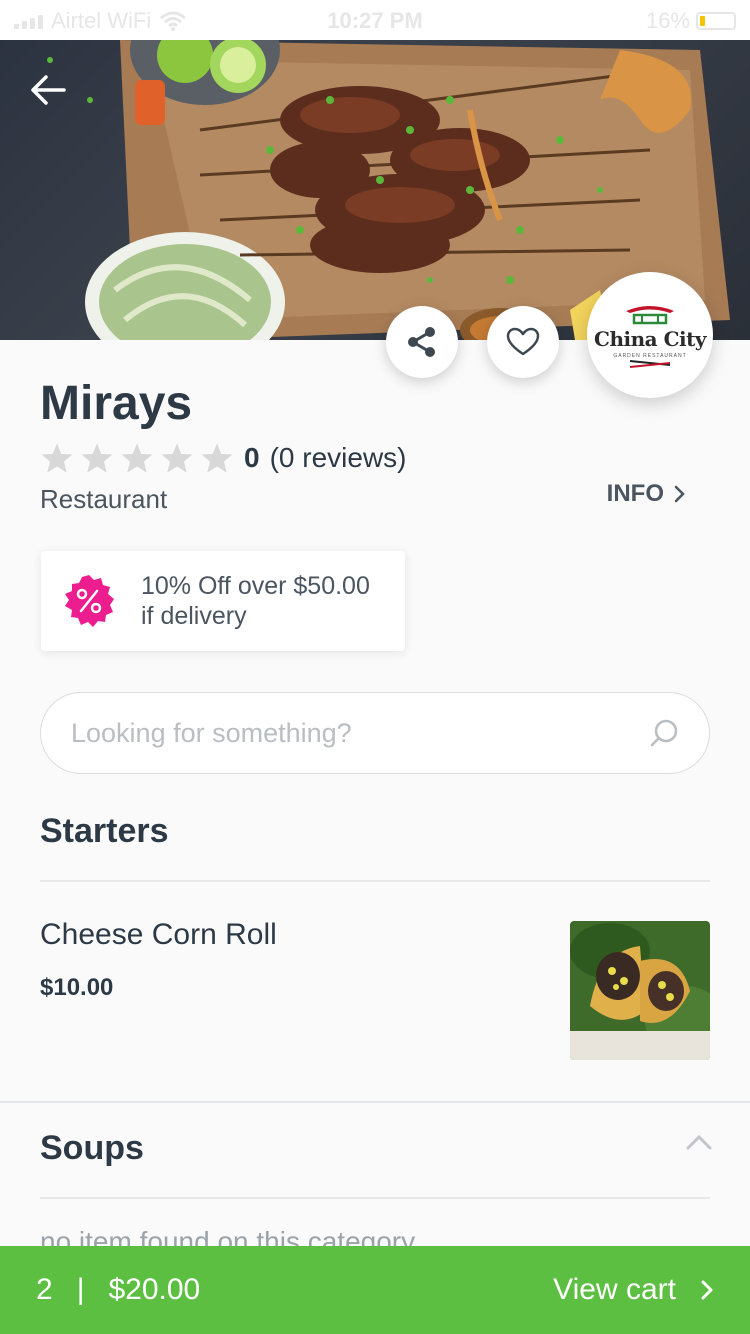  Describe the element at coordinates (255, 586) in the screenshot. I see `promo-line-1: 10% Off over $50.00` at that location.